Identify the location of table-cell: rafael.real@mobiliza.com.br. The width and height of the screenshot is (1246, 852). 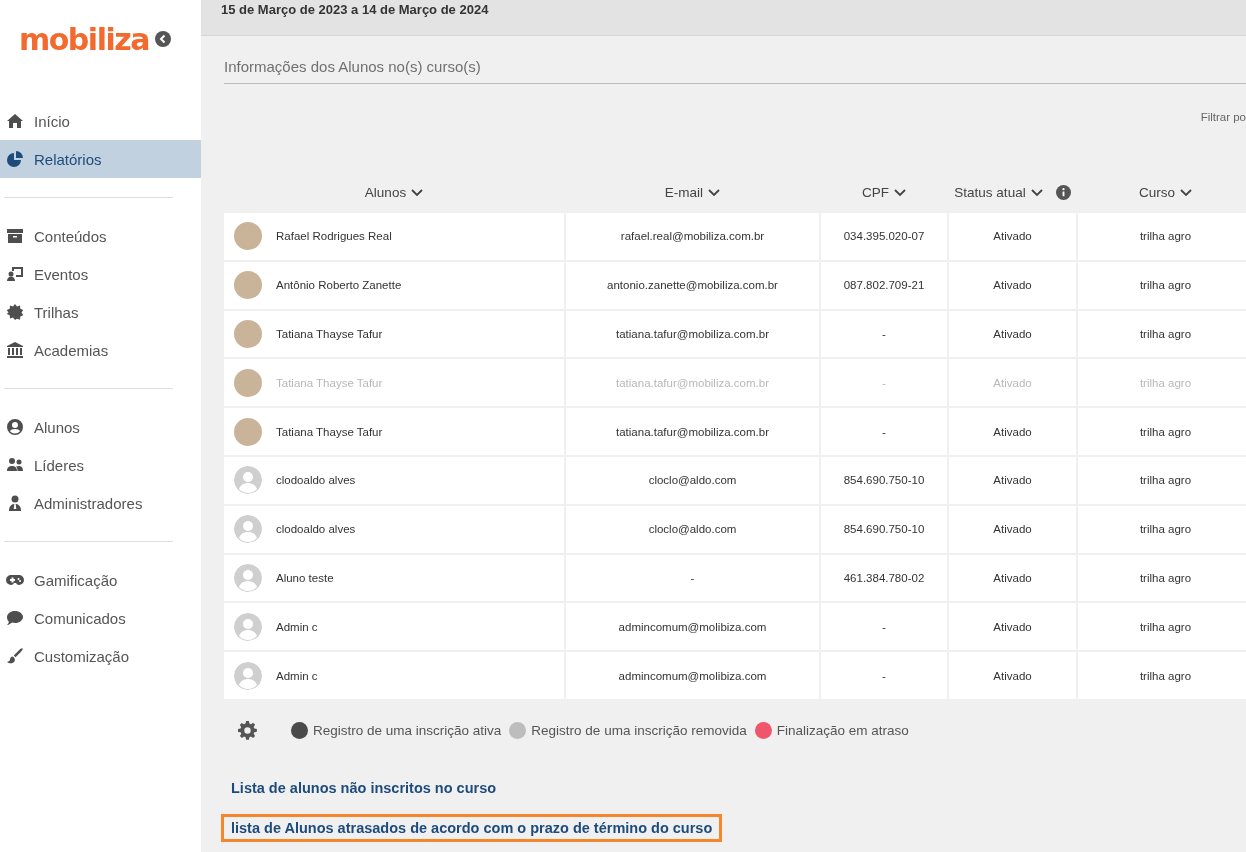
(692, 236).